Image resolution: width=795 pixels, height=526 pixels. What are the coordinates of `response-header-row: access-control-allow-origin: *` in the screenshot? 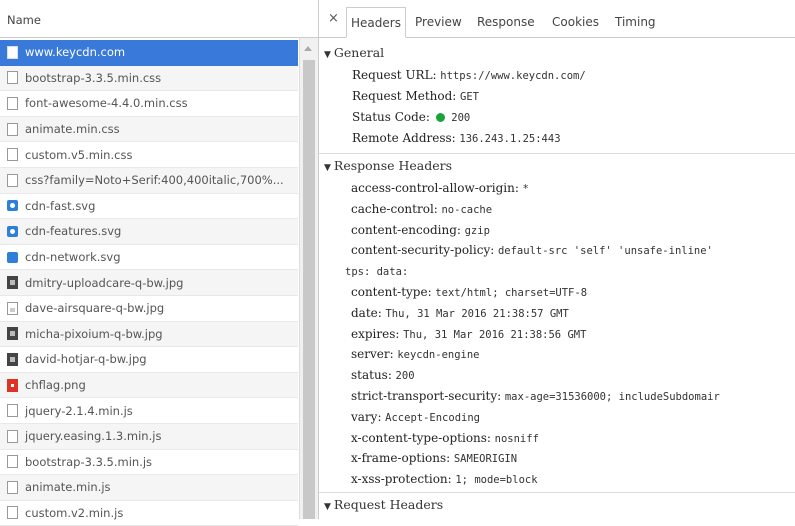 It's located at (440, 188).